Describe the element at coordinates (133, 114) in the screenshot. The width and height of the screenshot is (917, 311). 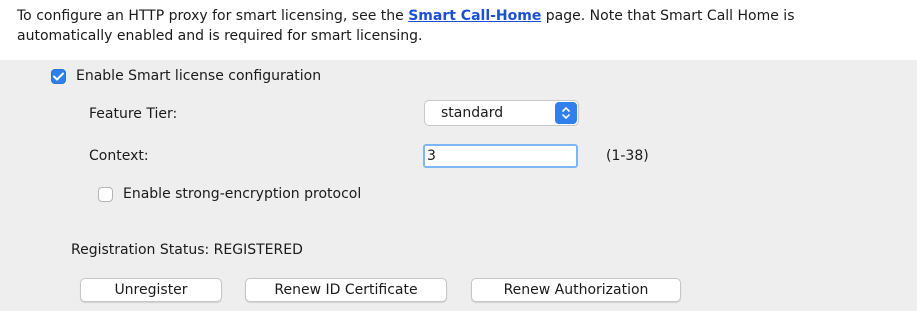
I see `feature-tier-label: Feature Tier:` at that location.